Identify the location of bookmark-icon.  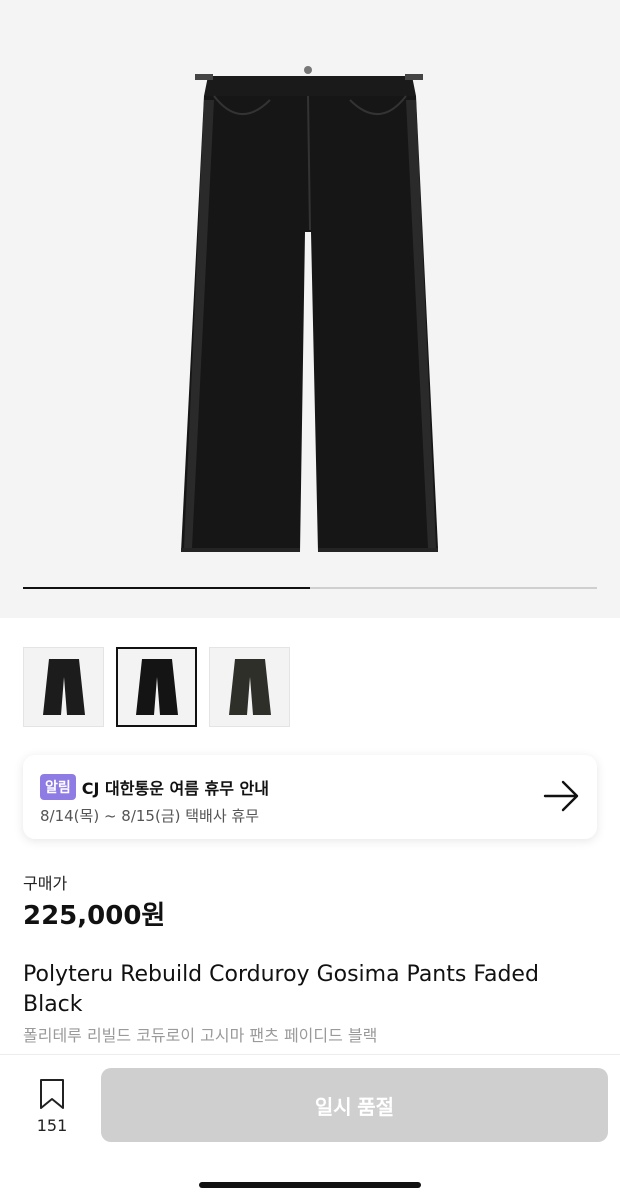
(52, 1094).